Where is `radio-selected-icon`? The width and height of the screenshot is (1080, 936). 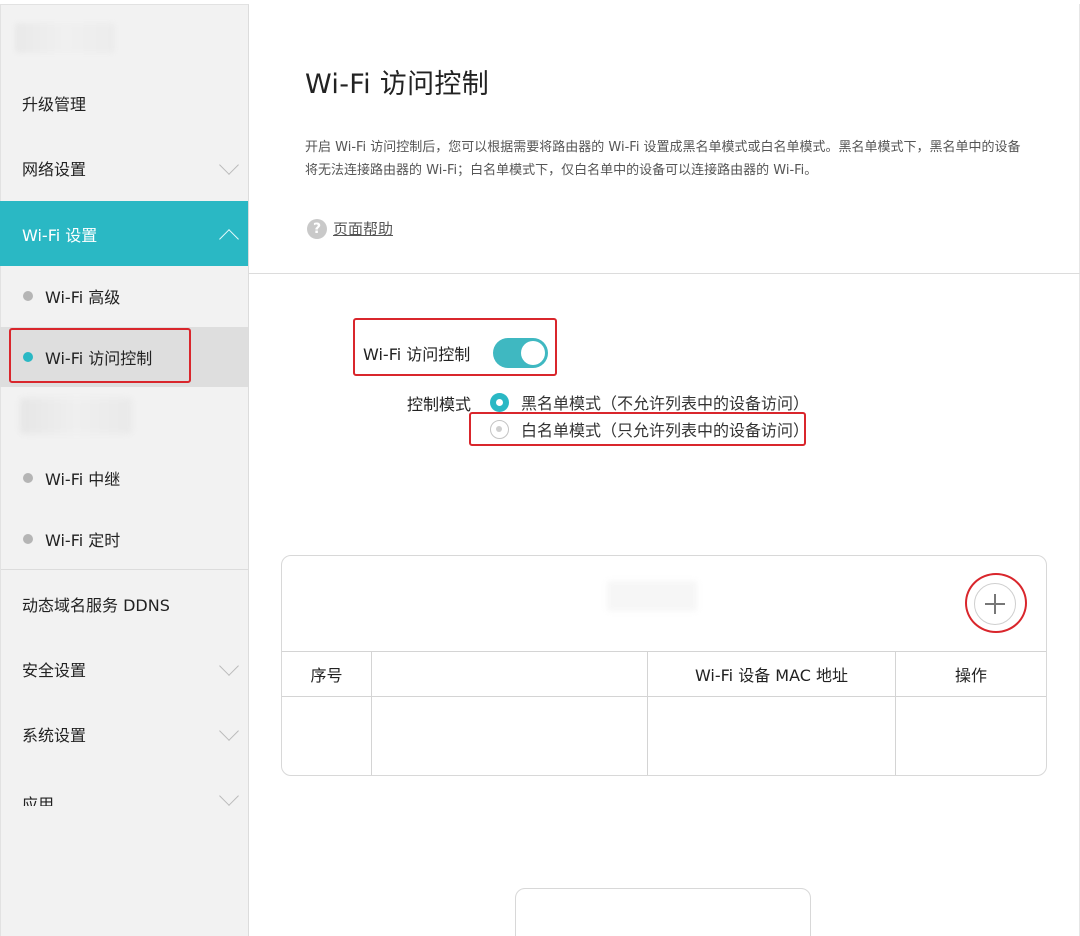 radio-selected-icon is located at coordinates (499, 402).